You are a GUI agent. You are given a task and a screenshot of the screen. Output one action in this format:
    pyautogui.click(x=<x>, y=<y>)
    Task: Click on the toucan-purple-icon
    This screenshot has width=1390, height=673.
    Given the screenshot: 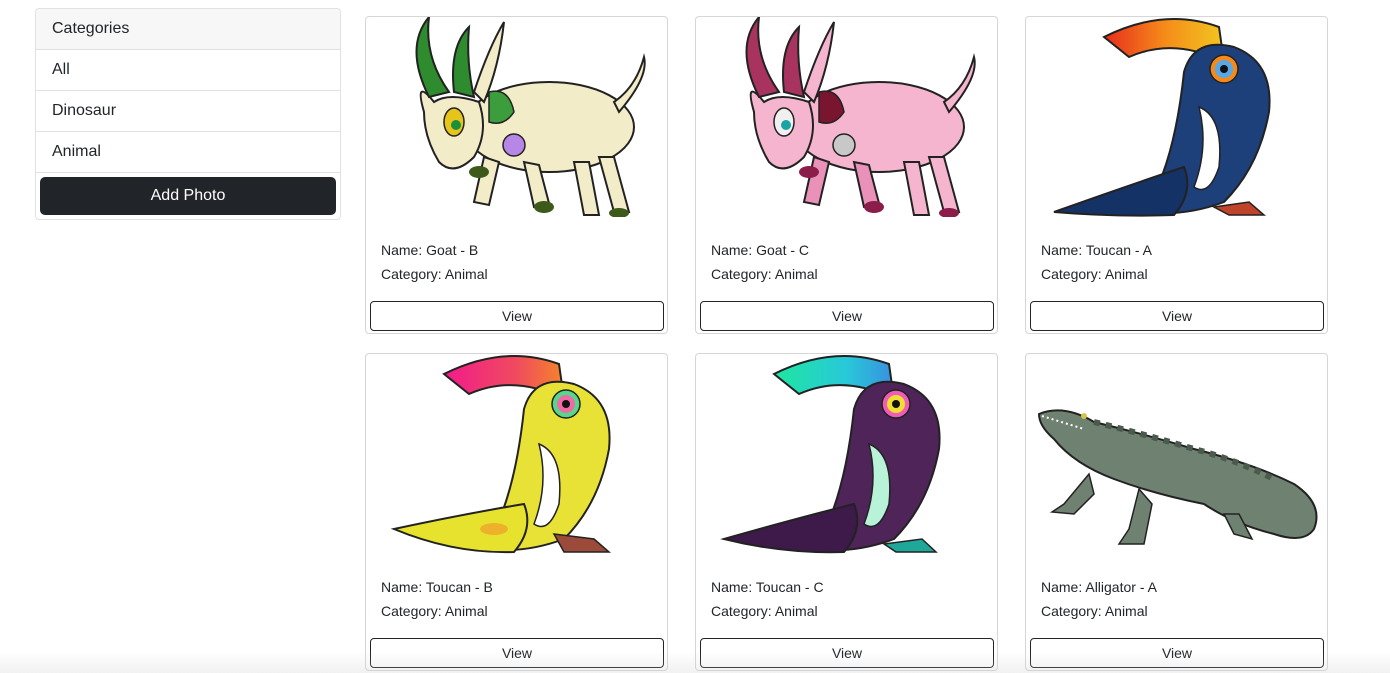 What is the action you would take?
    pyautogui.click(x=830, y=454)
    